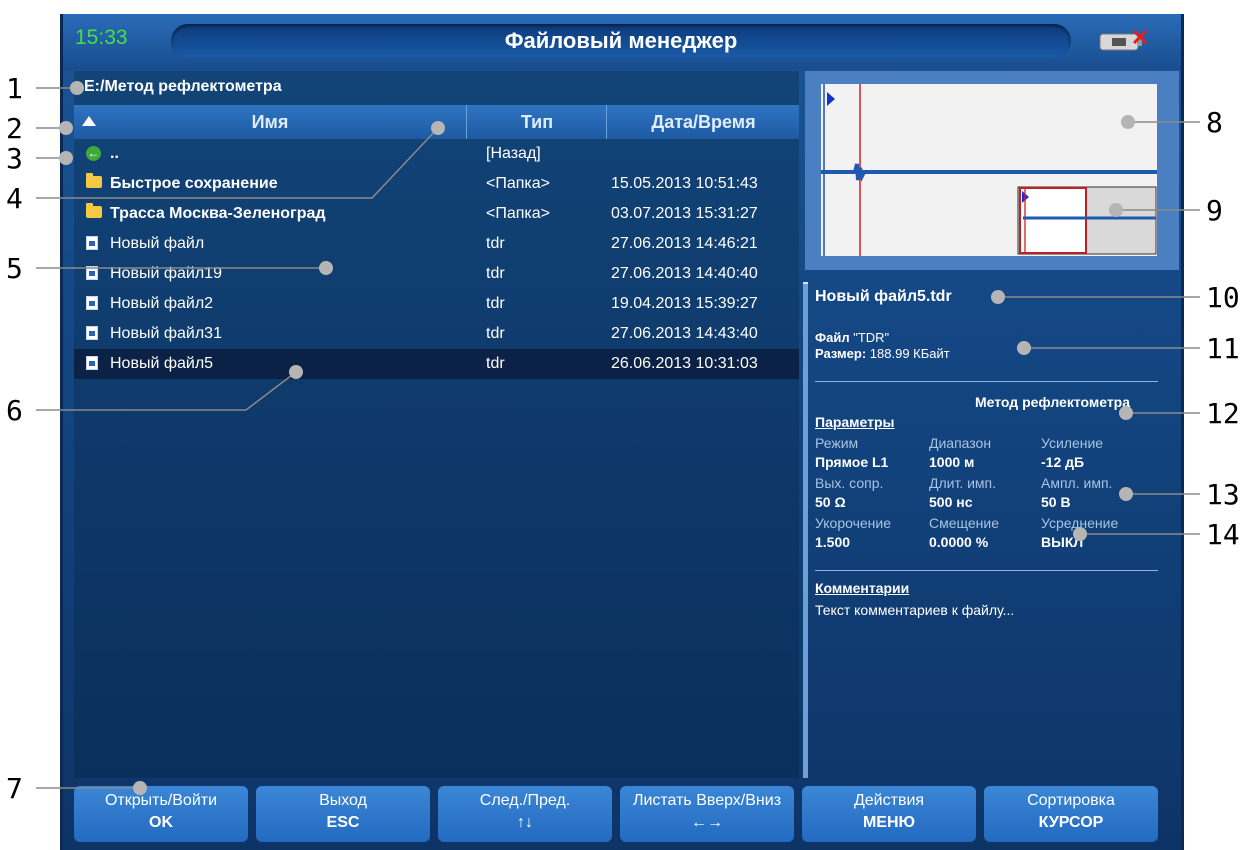 This screenshot has height=850, width=1259. Describe the element at coordinates (14, 268) in the screenshot. I see `callout-number: 5` at that location.